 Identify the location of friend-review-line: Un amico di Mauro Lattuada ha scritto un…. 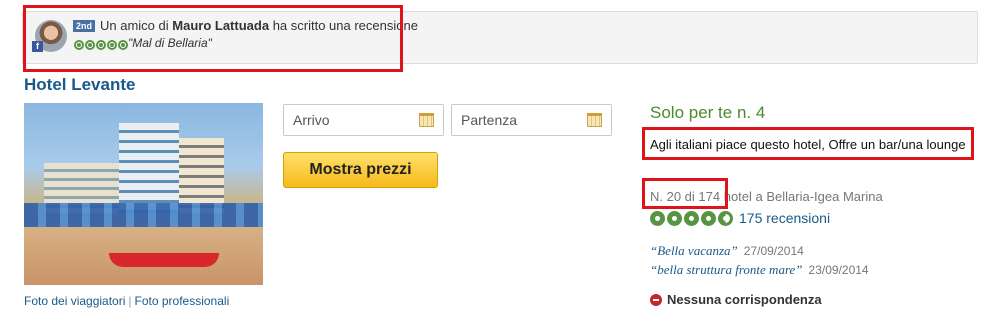
(259, 25).